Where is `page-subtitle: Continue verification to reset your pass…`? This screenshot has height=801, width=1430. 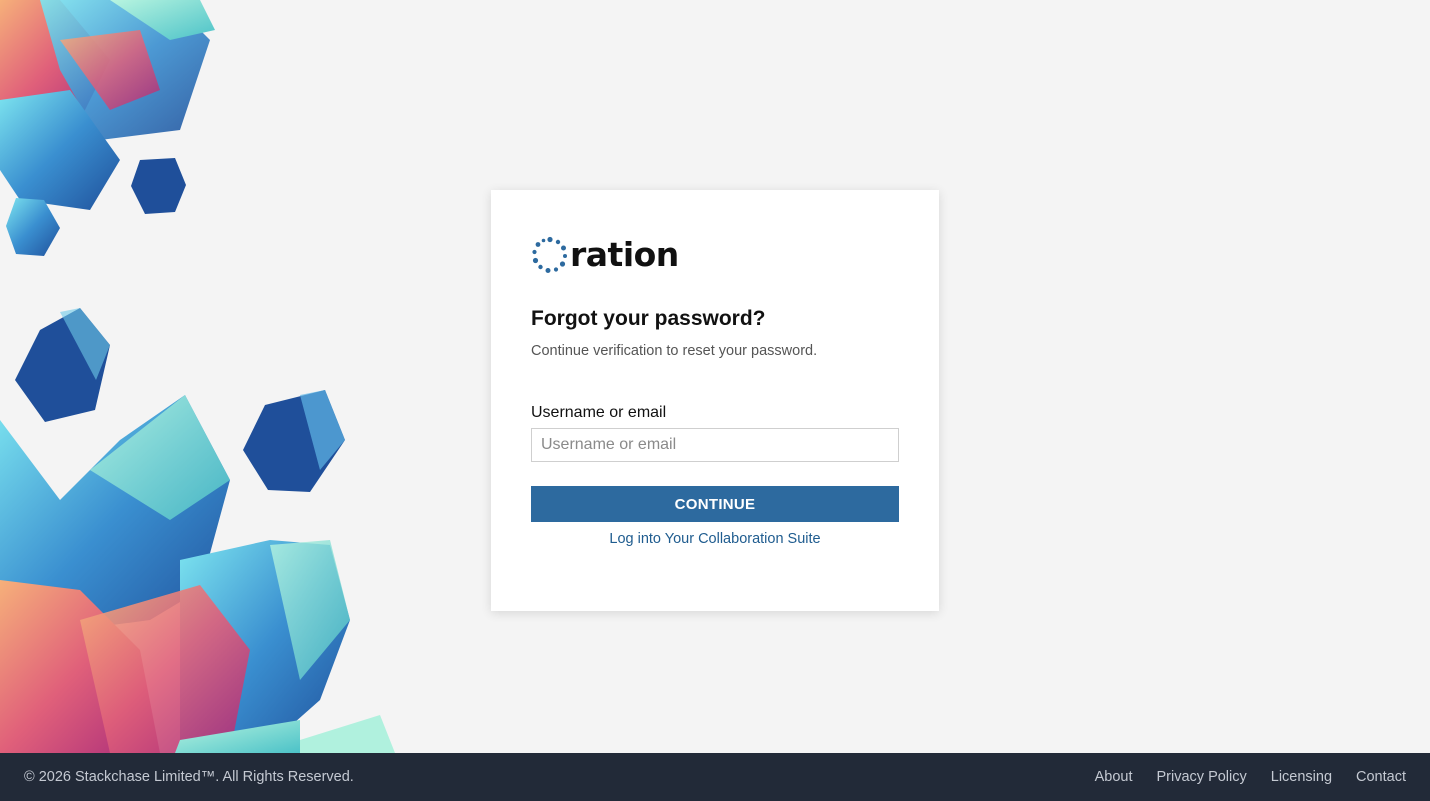
page-subtitle: Continue verification to reset your pass… is located at coordinates (674, 351).